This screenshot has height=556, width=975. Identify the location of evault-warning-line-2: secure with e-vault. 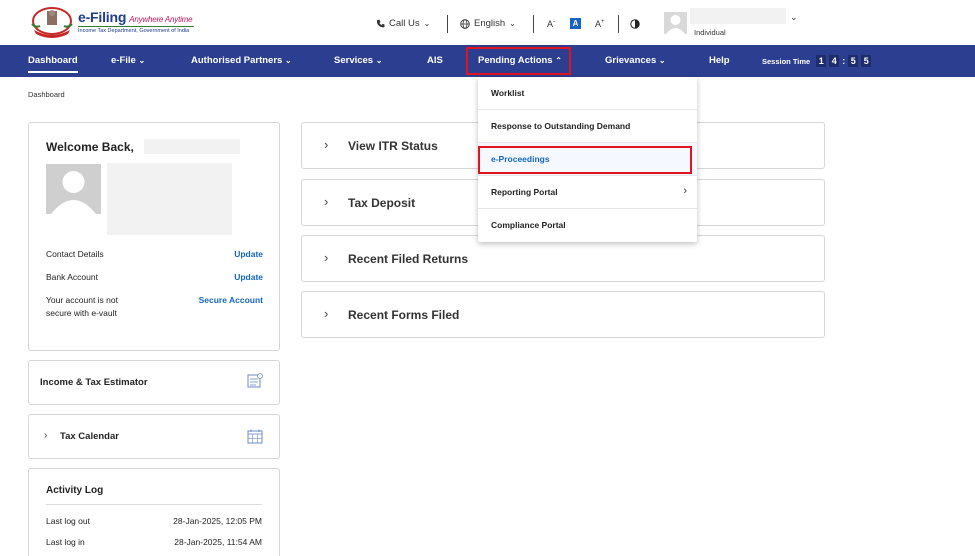
(81, 313).